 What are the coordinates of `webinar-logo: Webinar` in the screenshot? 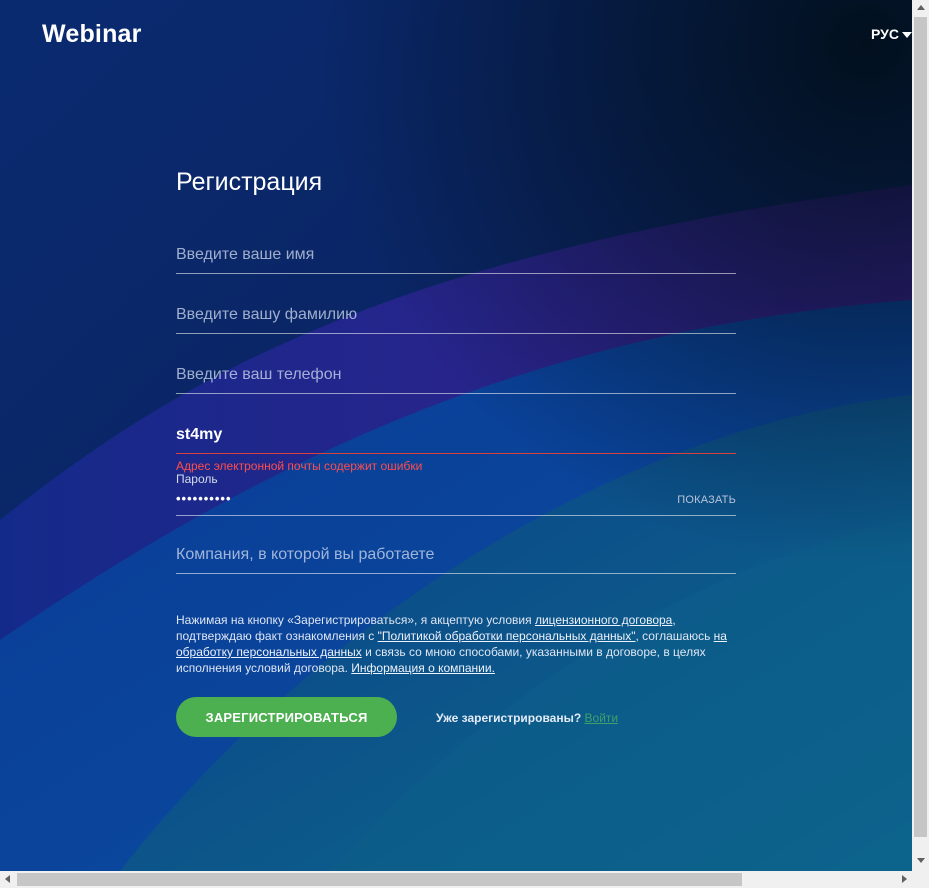 It's located at (92, 34).